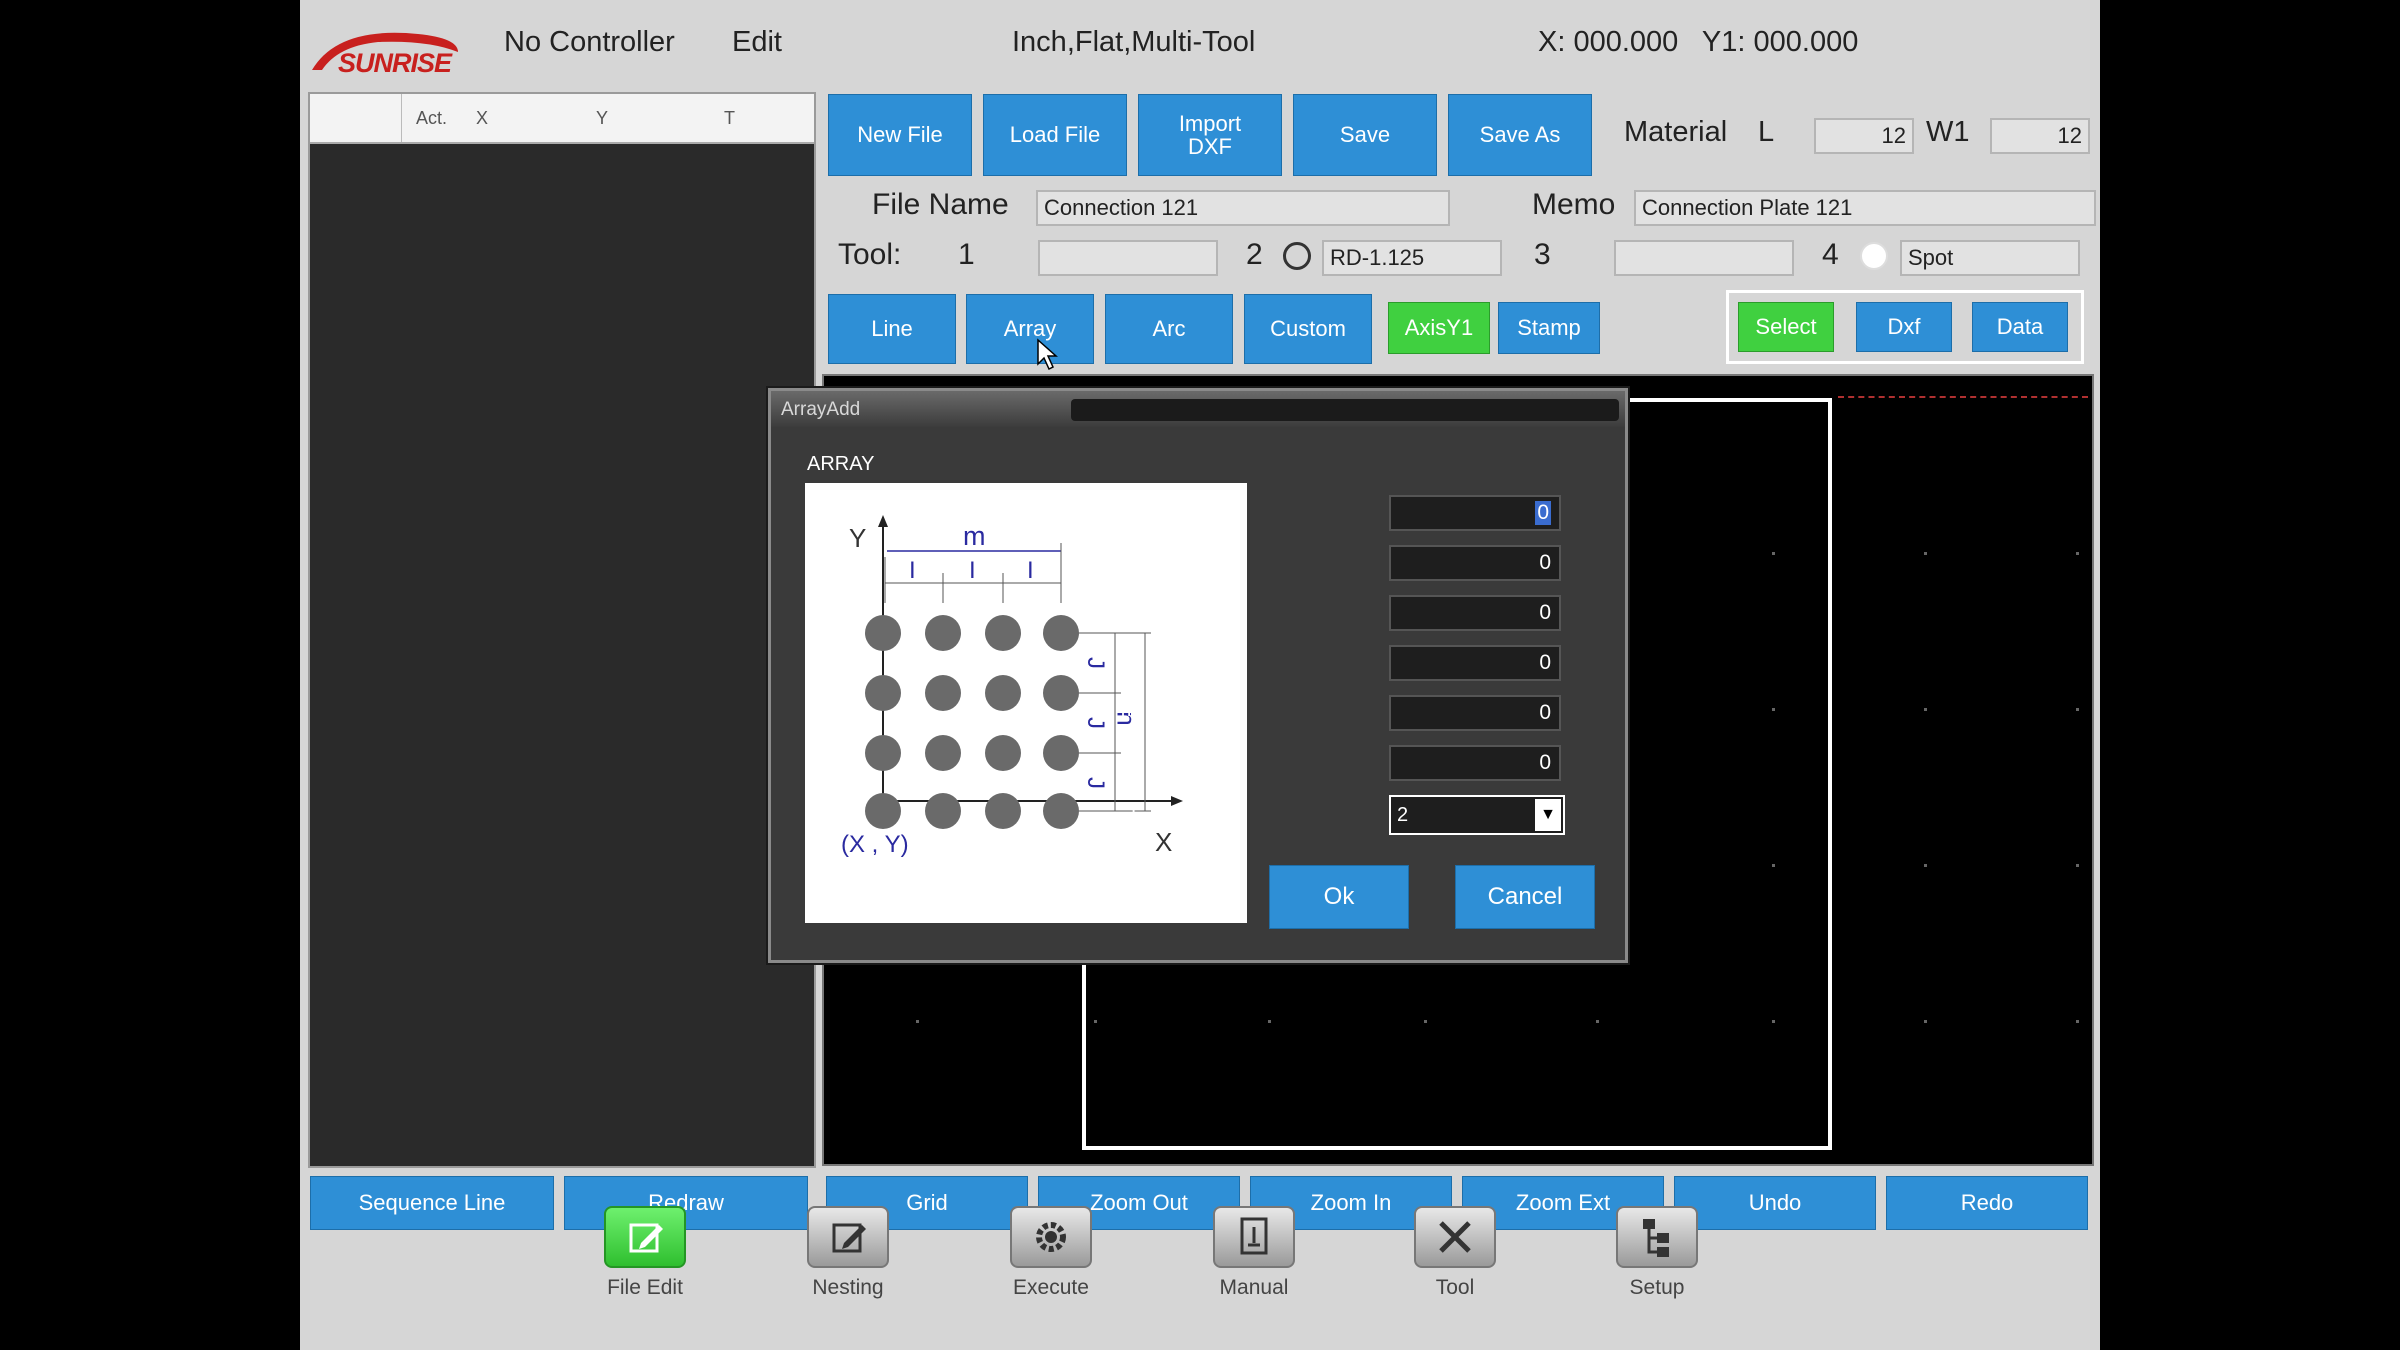 The width and height of the screenshot is (2400, 1350). Describe the element at coordinates (870, 254) in the screenshot. I see `tool-label: Tool:` at that location.